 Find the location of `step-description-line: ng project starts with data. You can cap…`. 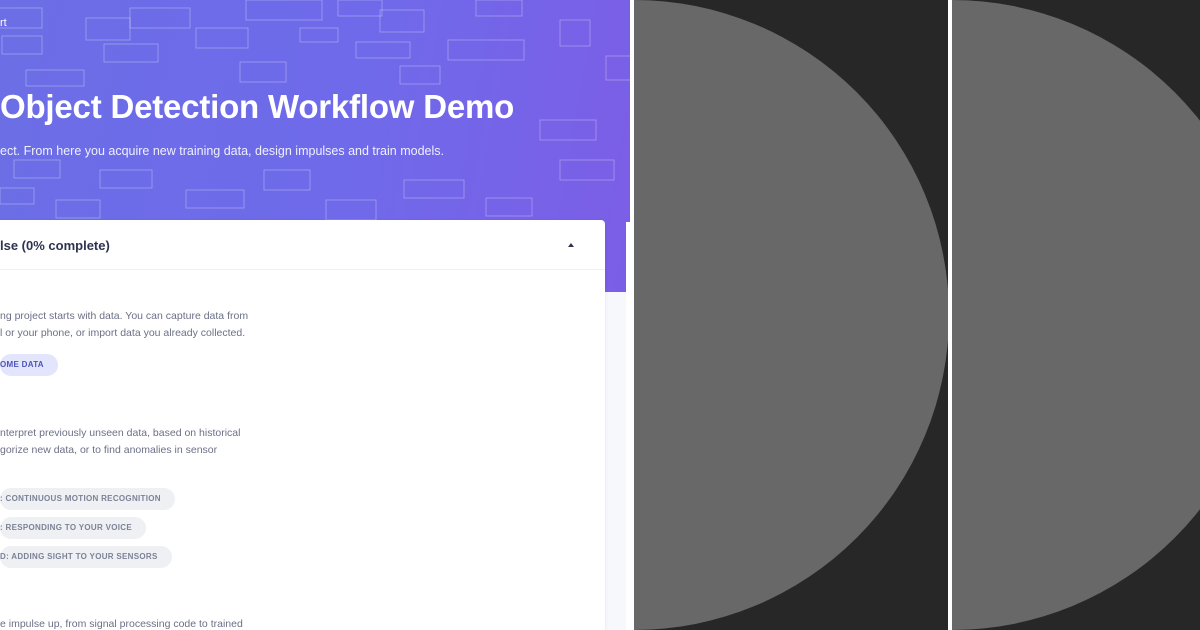

step-description-line: ng project starts with data. You can cap… is located at coordinates (124, 316).